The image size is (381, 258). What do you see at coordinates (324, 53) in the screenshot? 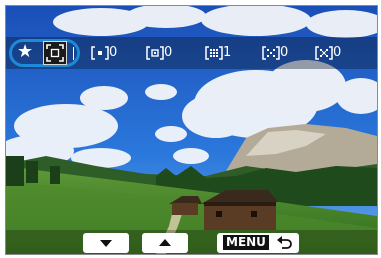
I see `af-auto-icon` at bounding box center [324, 53].